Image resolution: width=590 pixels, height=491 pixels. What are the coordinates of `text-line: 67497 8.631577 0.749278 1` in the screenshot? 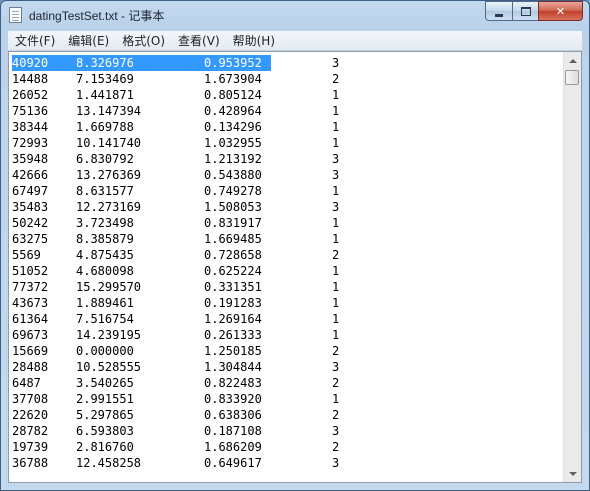 It's located at (288, 191).